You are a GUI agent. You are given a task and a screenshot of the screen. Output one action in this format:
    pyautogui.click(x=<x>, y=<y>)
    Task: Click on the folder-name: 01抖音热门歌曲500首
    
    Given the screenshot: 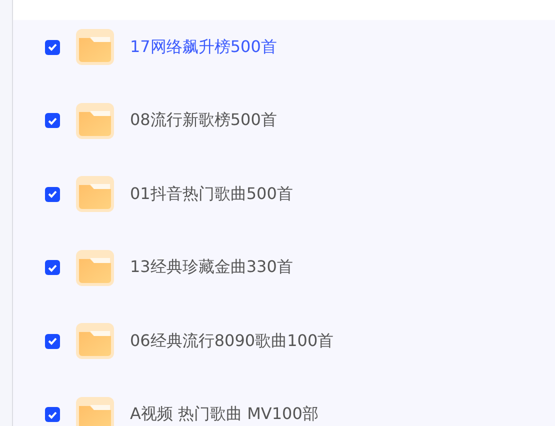 What is the action you would take?
    pyautogui.click(x=211, y=194)
    